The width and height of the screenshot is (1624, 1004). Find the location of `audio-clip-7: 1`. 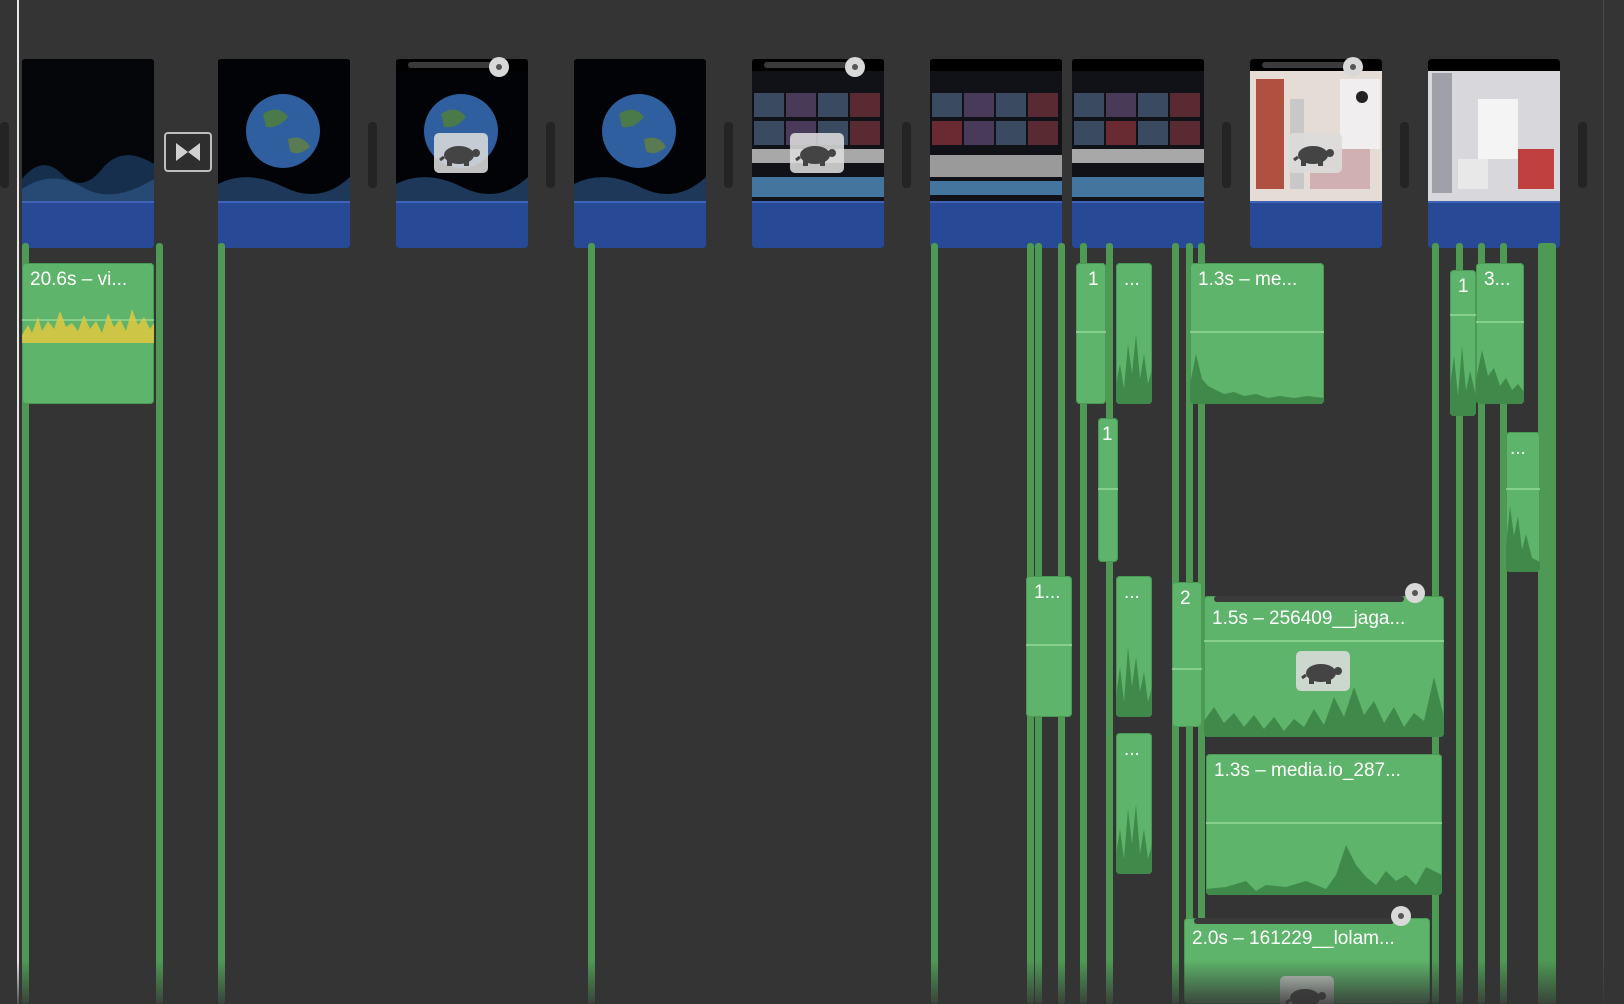

audio-clip-7: 1 is located at coordinates (1108, 490).